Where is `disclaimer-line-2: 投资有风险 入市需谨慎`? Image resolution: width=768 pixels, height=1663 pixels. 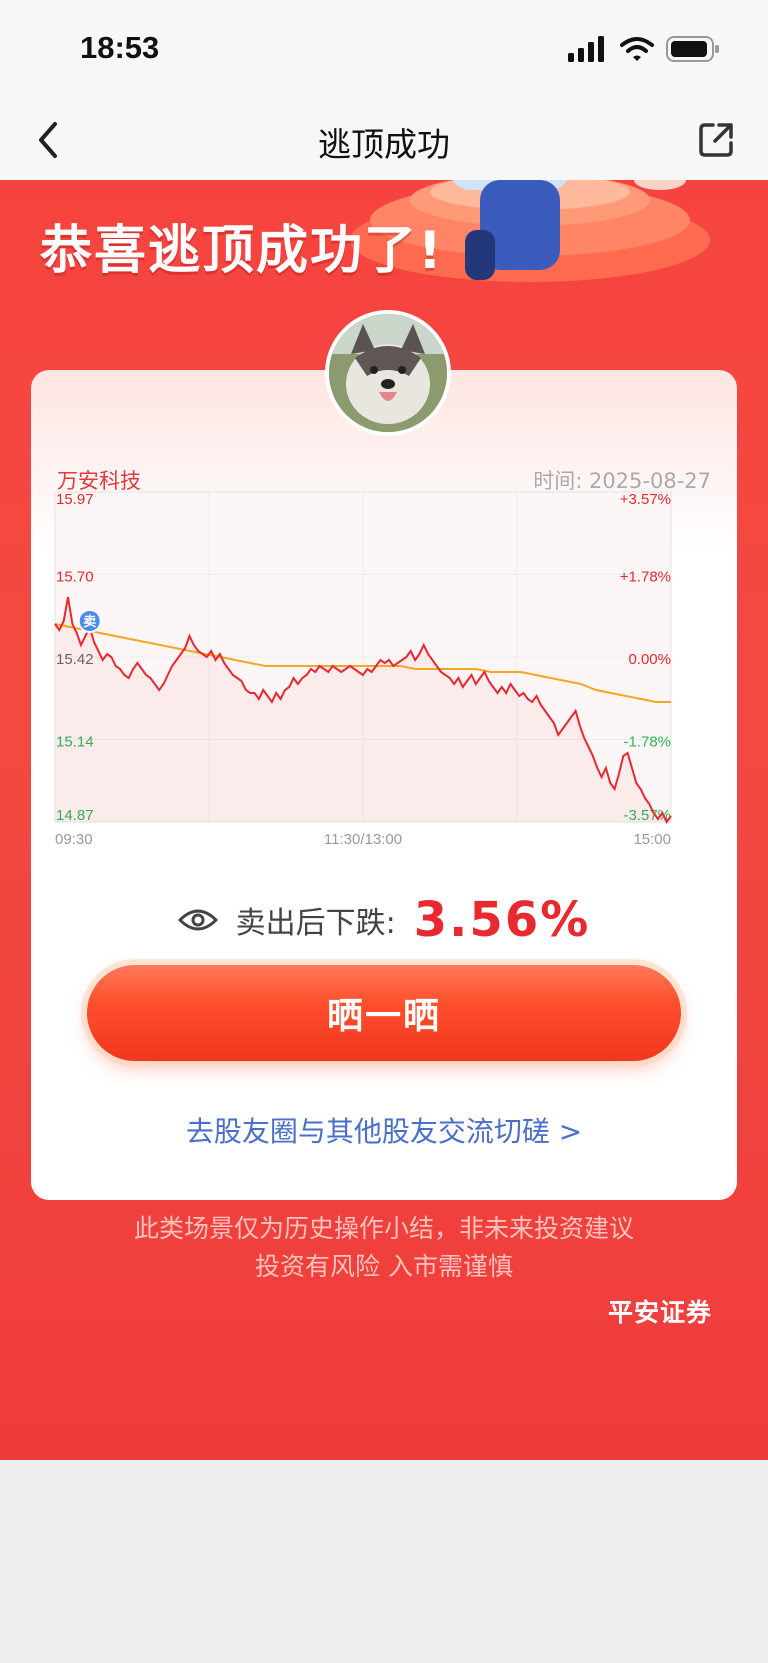 disclaimer-line-2: 投资有风险 入市需谨慎 is located at coordinates (384, 1266).